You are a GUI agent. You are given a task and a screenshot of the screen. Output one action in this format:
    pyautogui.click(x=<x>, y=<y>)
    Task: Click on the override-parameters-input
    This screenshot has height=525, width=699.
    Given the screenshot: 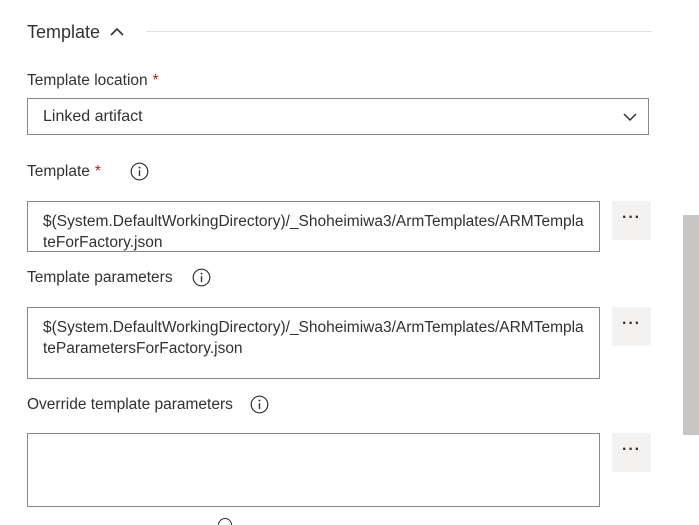 What is the action you would take?
    pyautogui.click(x=313, y=470)
    